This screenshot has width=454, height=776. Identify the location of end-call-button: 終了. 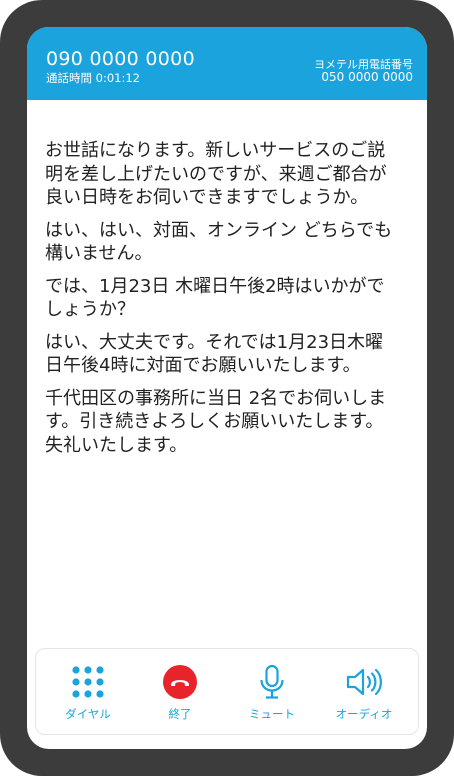
(180, 691).